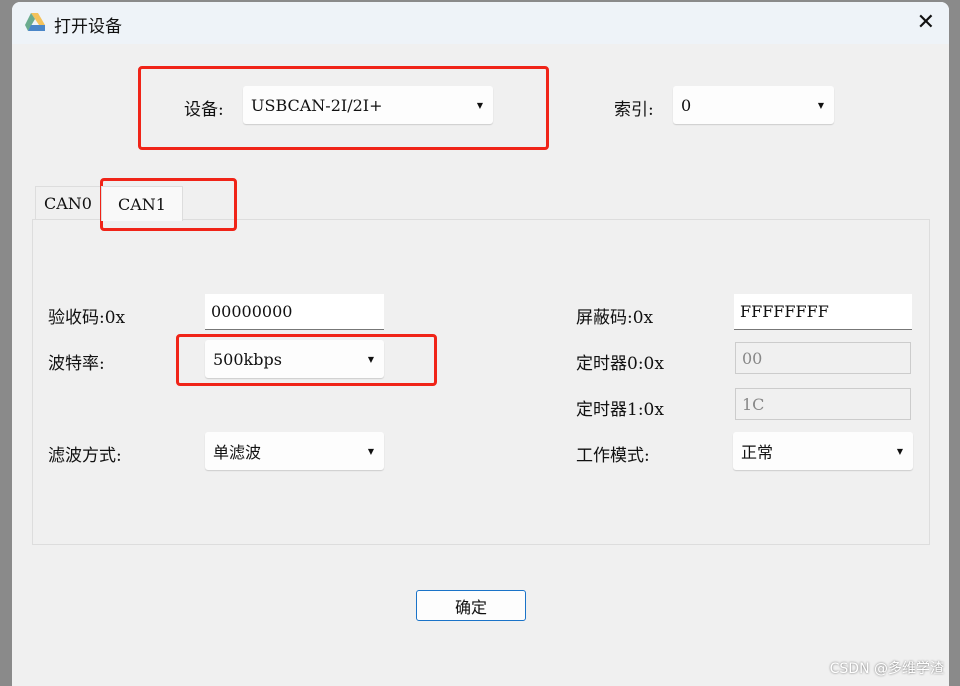 The image size is (960, 686). What do you see at coordinates (757, 452) in the screenshot?
I see `mode-value: 正常` at bounding box center [757, 452].